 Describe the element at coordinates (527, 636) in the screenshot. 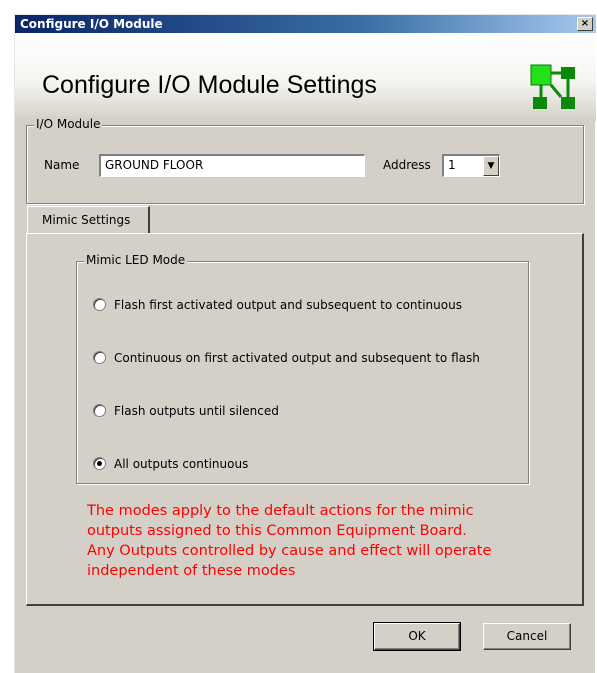

I see `cancel-button: Cancel` at that location.